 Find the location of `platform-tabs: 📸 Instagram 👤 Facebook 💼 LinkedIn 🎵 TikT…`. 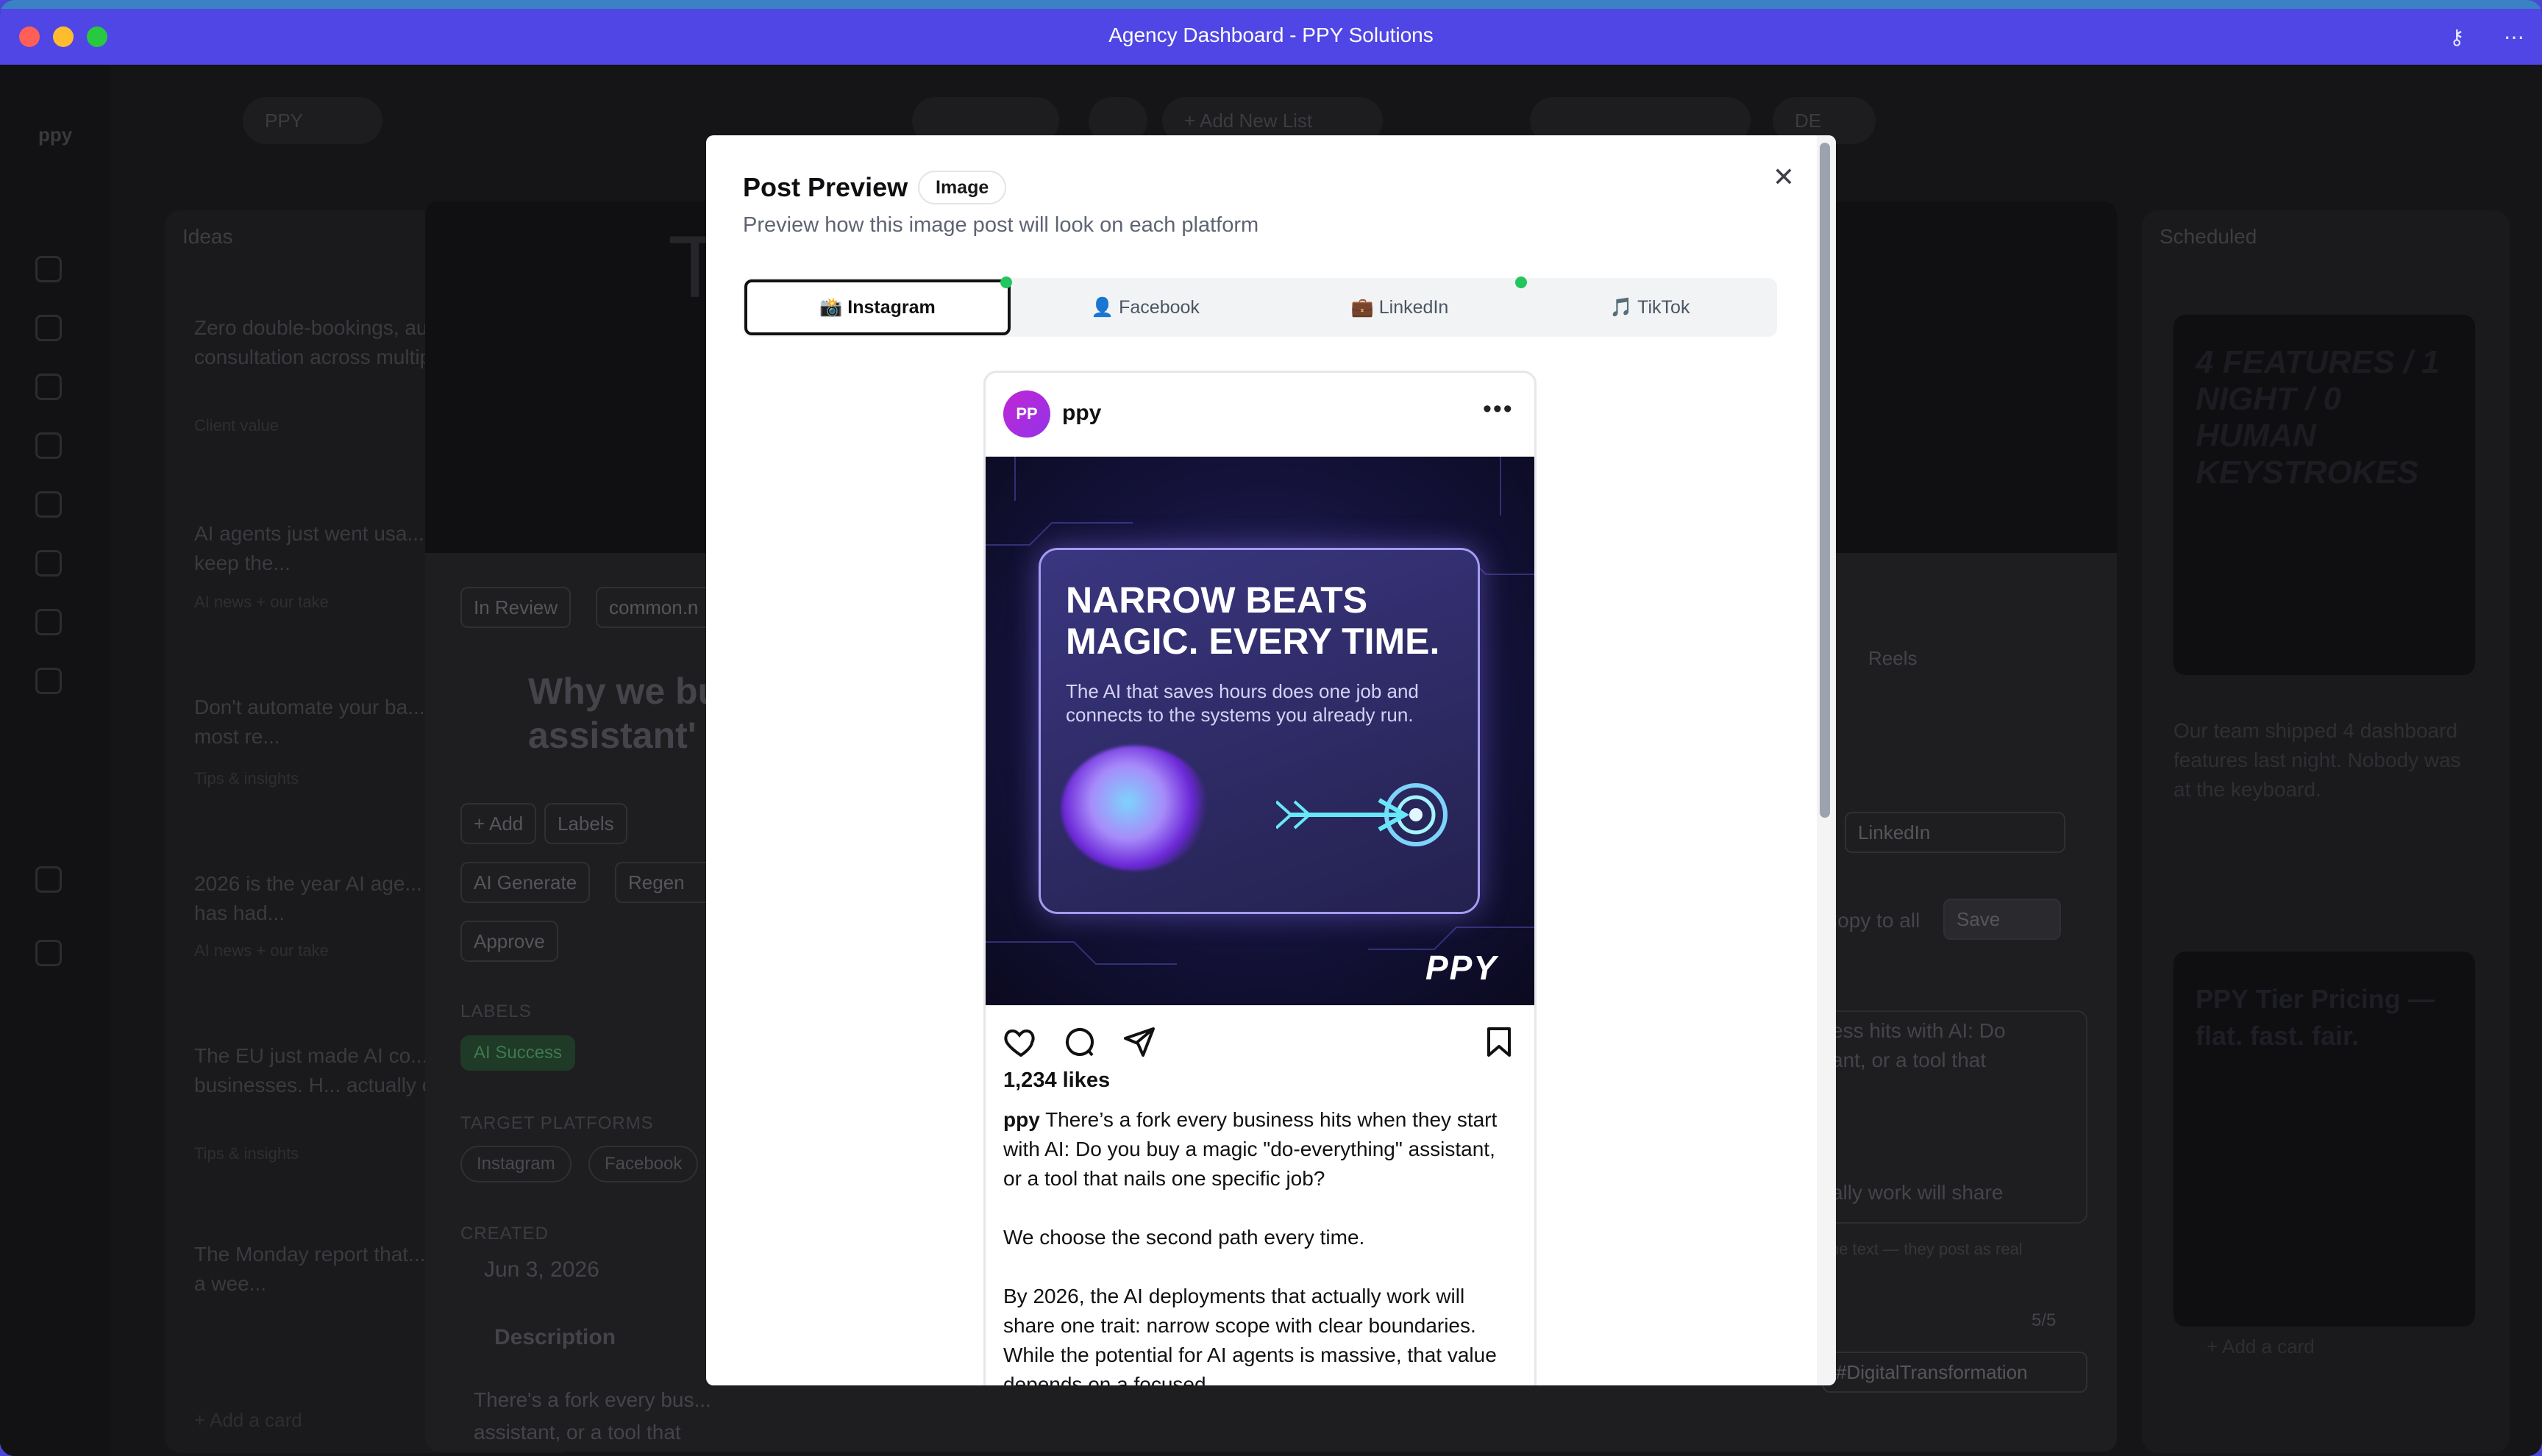

platform-tabs: 📸 Instagram 👤 Facebook 💼 LinkedIn 🎵 TikT… is located at coordinates (1260, 306).